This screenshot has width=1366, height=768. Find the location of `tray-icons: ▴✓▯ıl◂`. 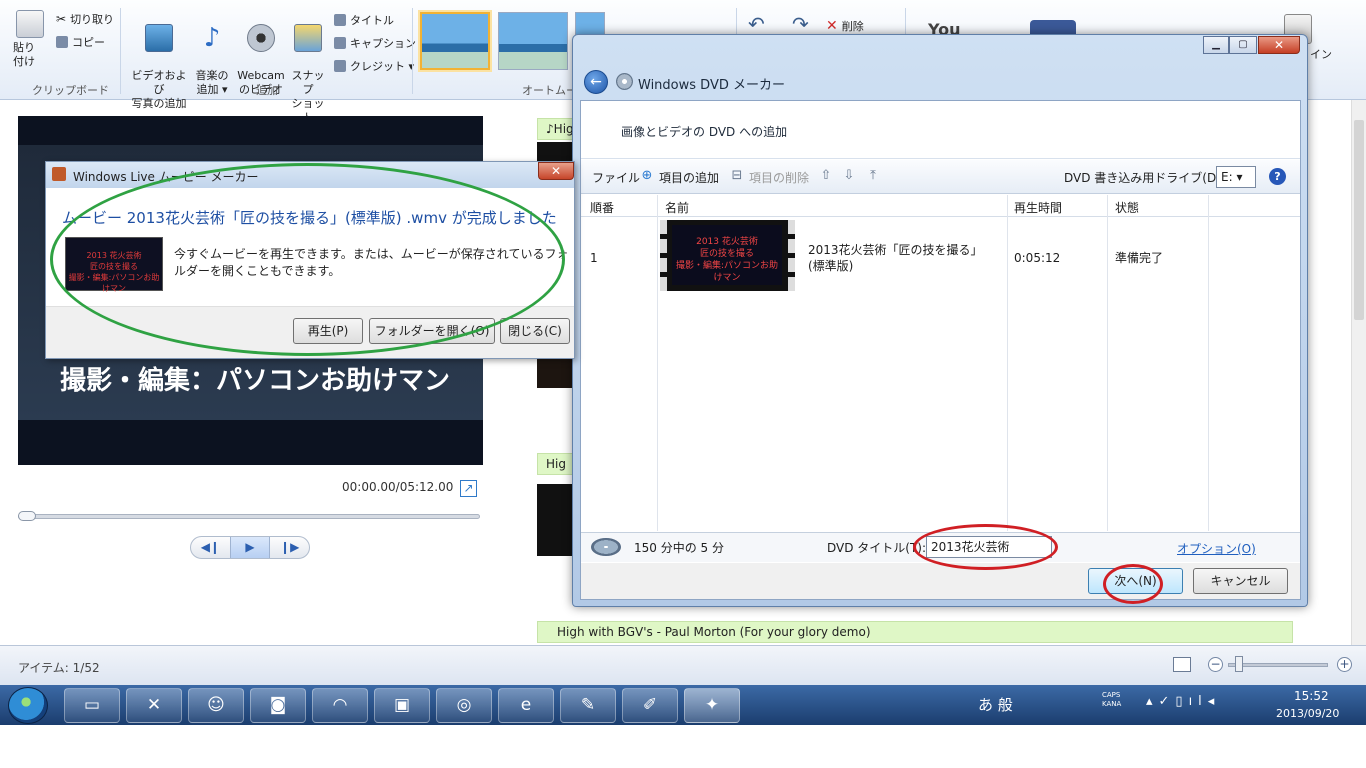

tray-icons: ▴✓▯ıl◂ is located at coordinates (1183, 701).